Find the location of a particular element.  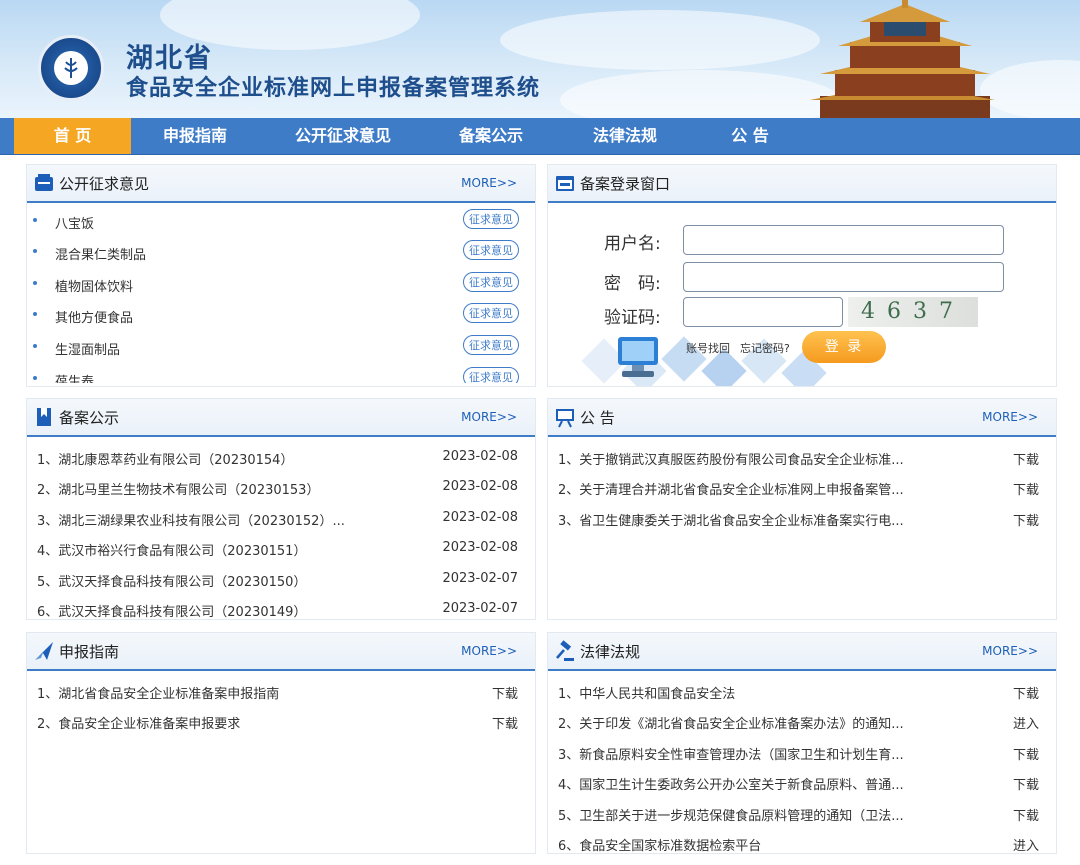

law-title: 6、食品安全国家标准数据检索平台 is located at coordinates (659, 844).